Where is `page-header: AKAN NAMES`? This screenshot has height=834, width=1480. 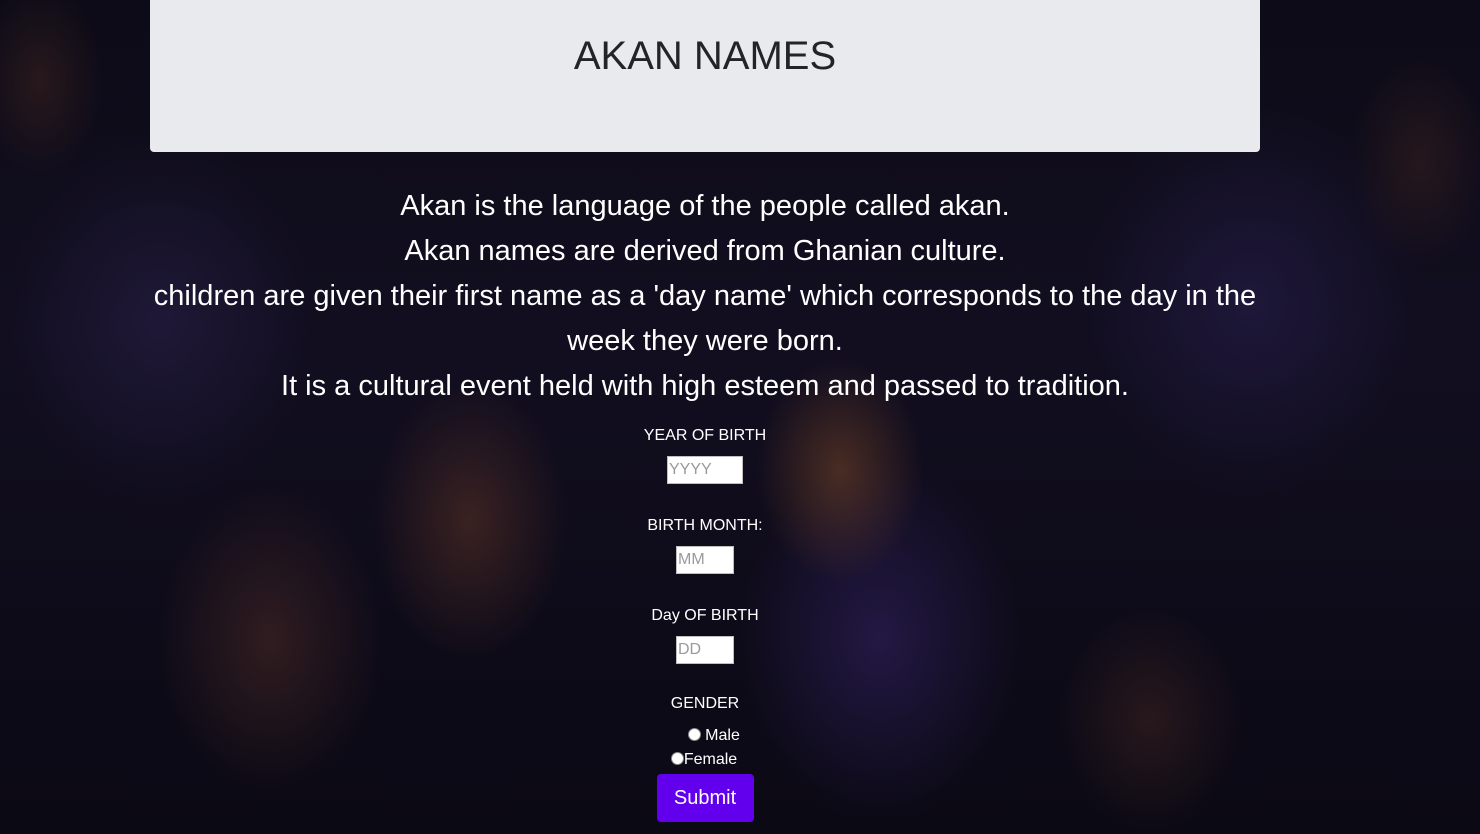 page-header: AKAN NAMES is located at coordinates (705, 76).